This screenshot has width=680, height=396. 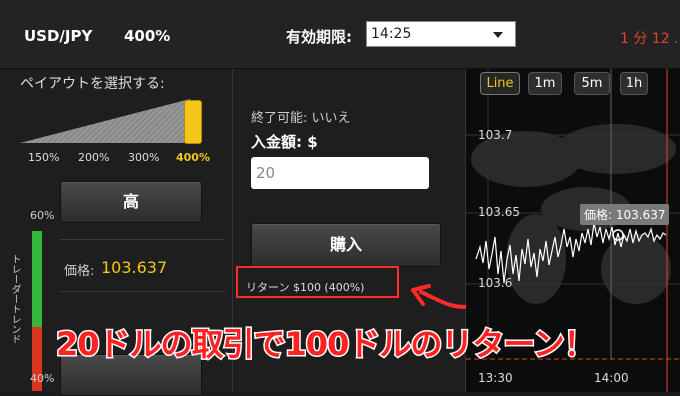 I want to click on payout-option-300: 300%, so click(x=143, y=157).